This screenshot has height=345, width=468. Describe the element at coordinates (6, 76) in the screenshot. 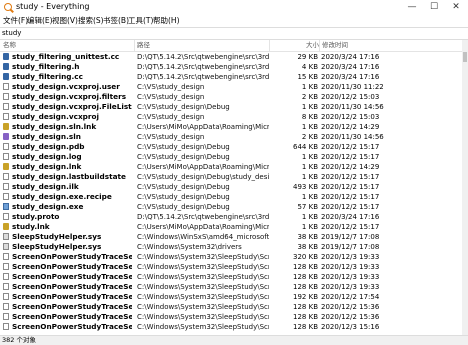

I see `cpp-file-icon` at that location.